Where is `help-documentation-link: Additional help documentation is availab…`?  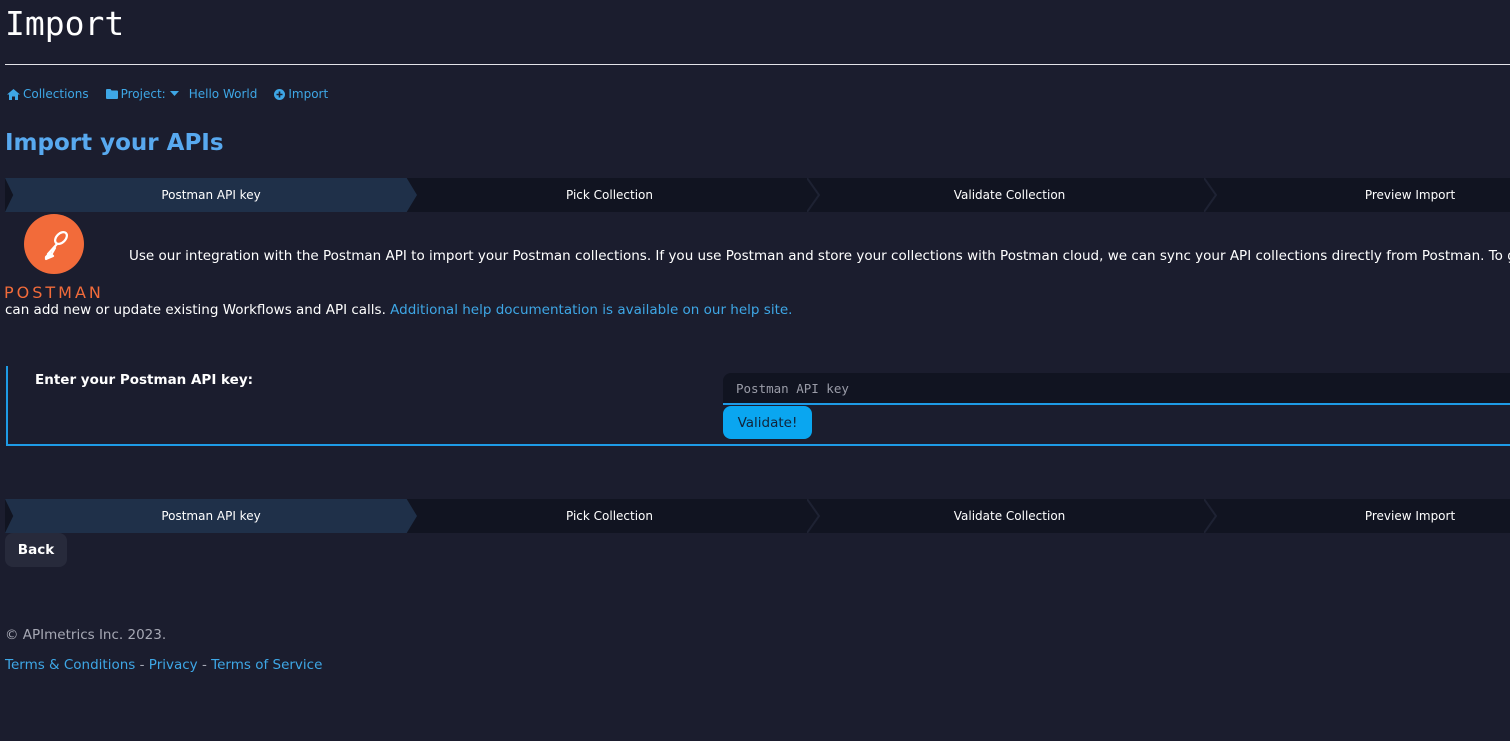
help-documentation-link: Additional help documentation is availab… is located at coordinates (591, 310).